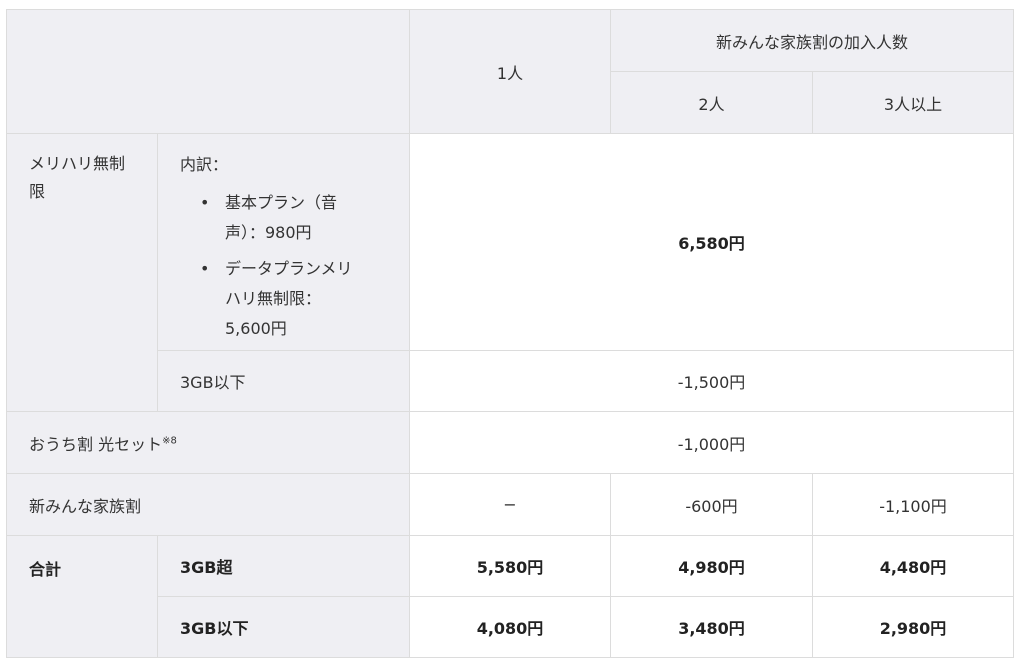 This screenshot has height=658, width=1024. What do you see at coordinates (283, 627) in the screenshot?
I see `total-under-3gb-label: 3GB以下` at bounding box center [283, 627].